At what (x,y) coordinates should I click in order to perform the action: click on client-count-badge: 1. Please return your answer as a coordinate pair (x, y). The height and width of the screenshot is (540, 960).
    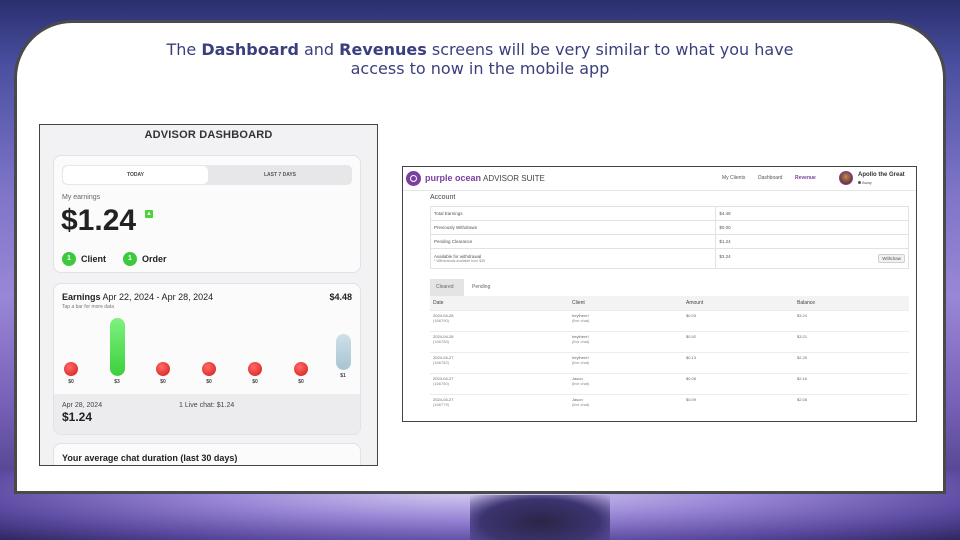
    Looking at the image, I should click on (69, 259).